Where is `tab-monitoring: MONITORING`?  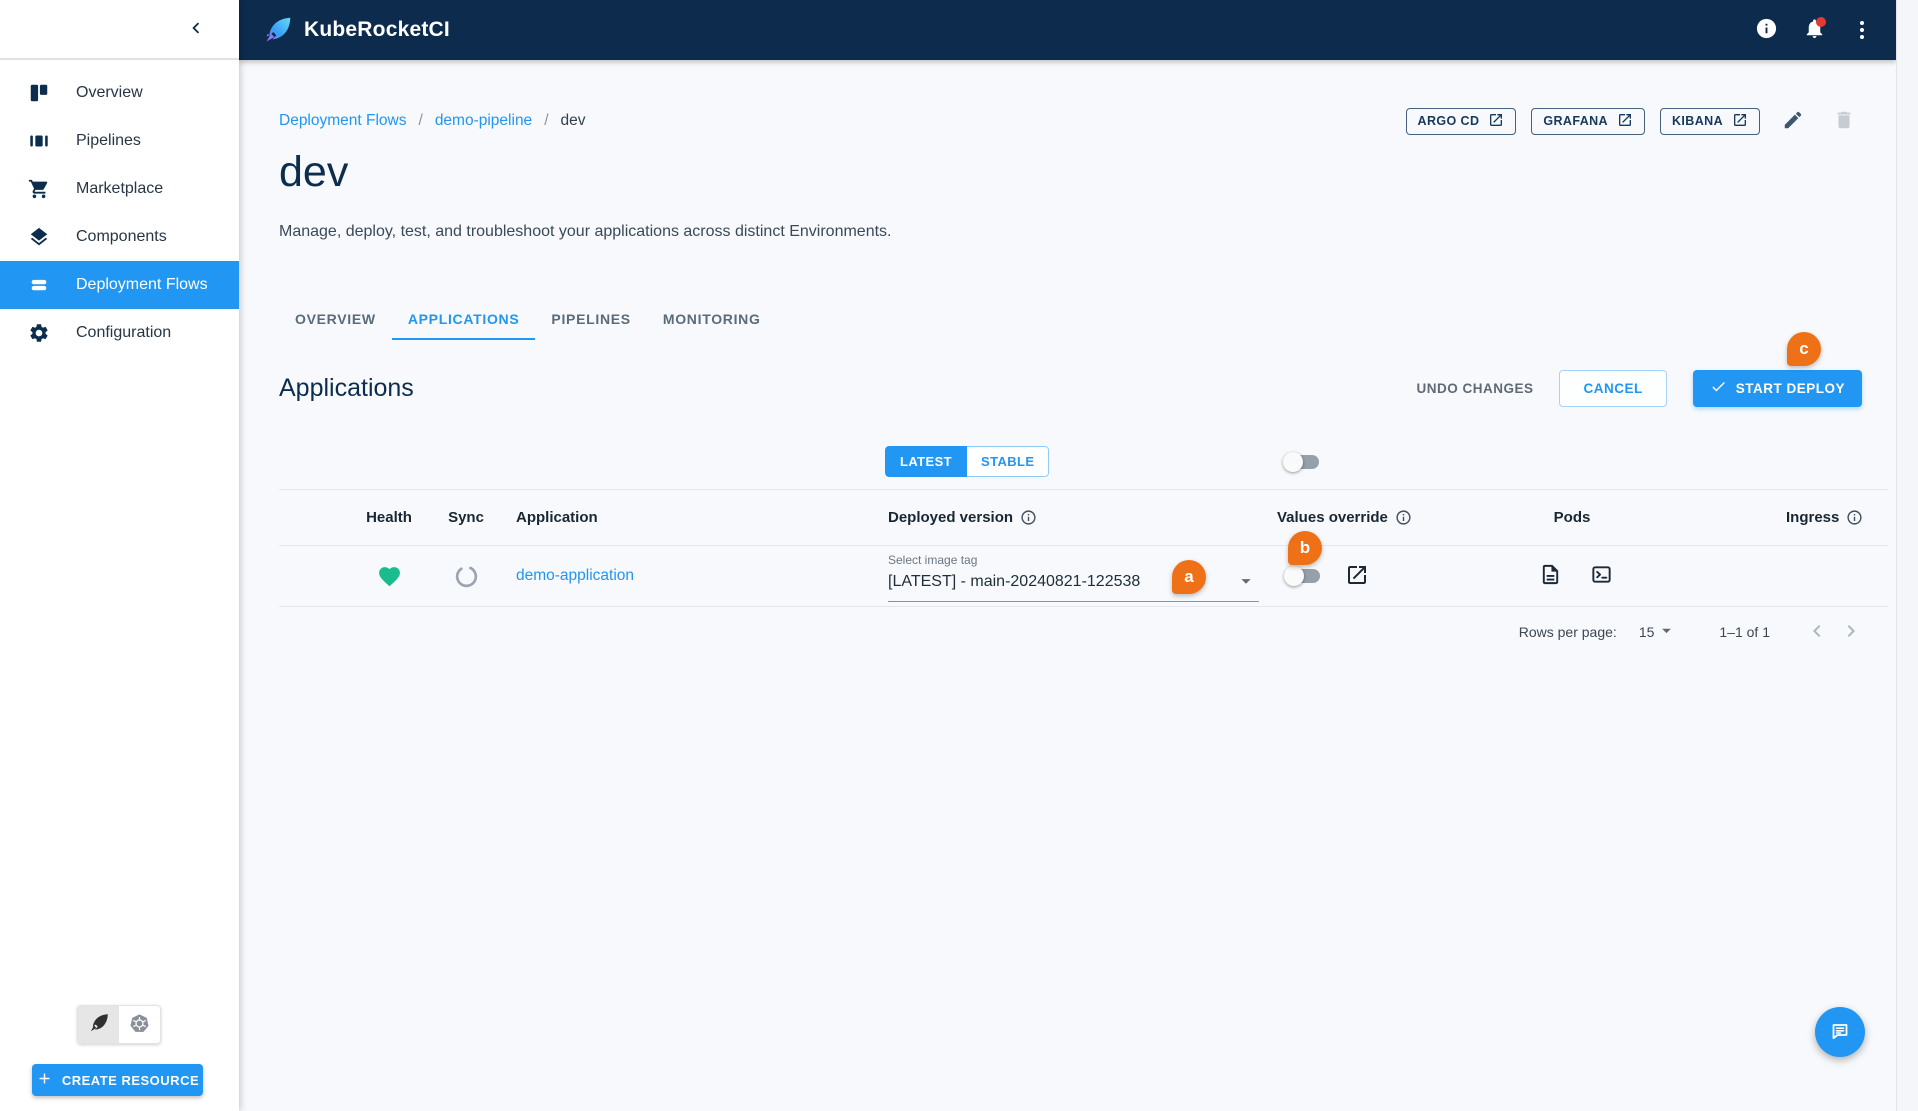 tab-monitoring: MONITORING is located at coordinates (712, 319).